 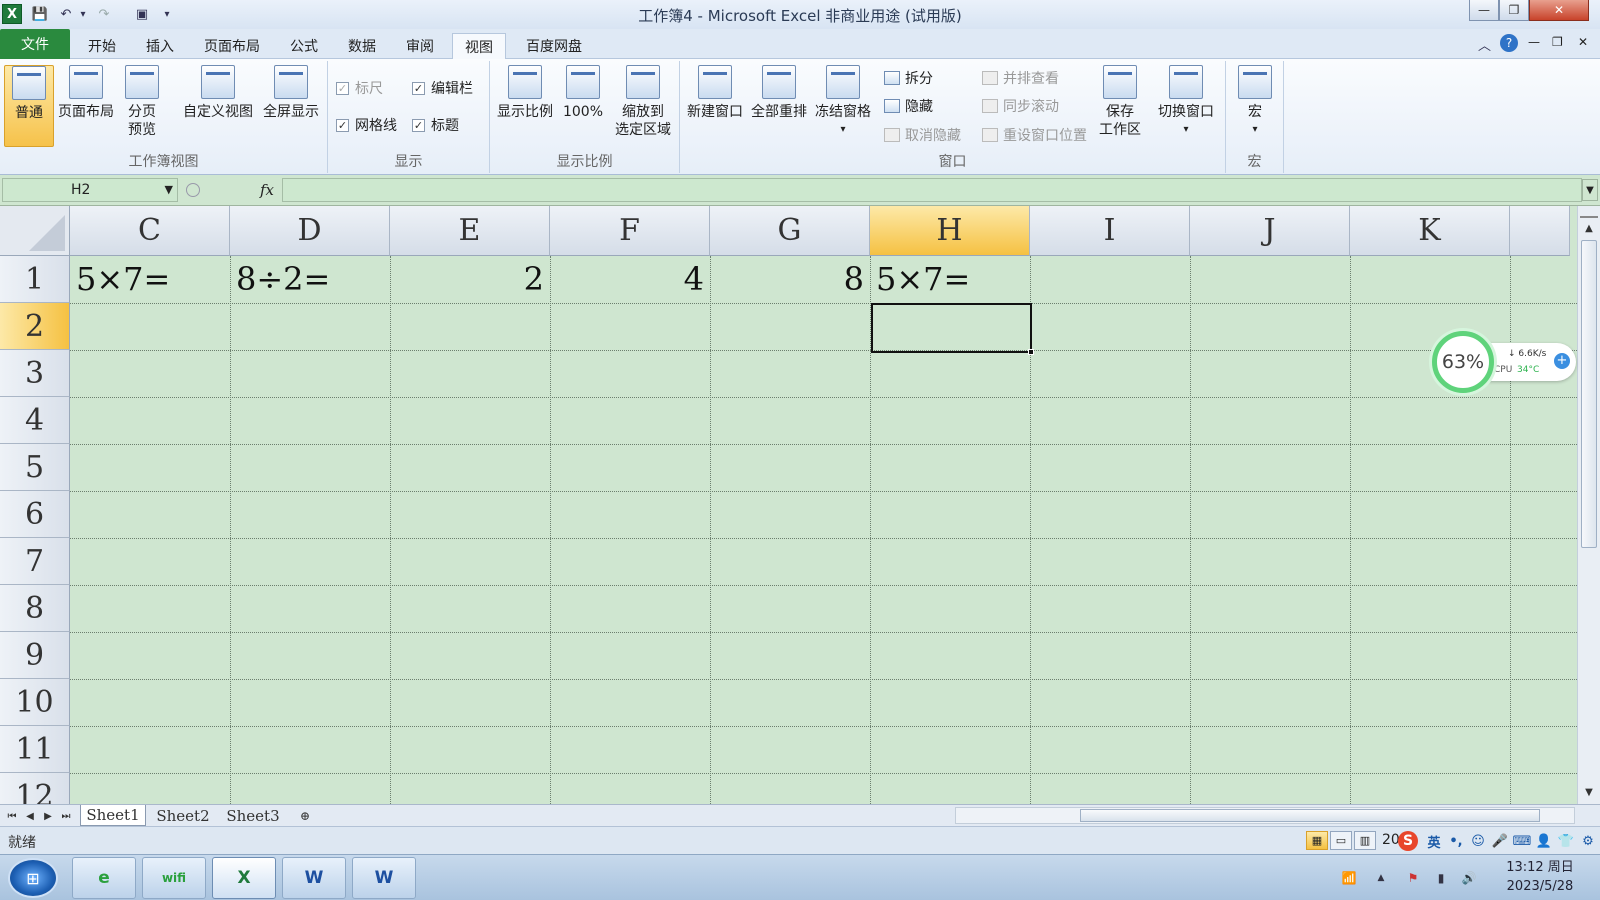 What do you see at coordinates (1317, 840) in the screenshot?
I see `normal-view-status-icon: ▦` at bounding box center [1317, 840].